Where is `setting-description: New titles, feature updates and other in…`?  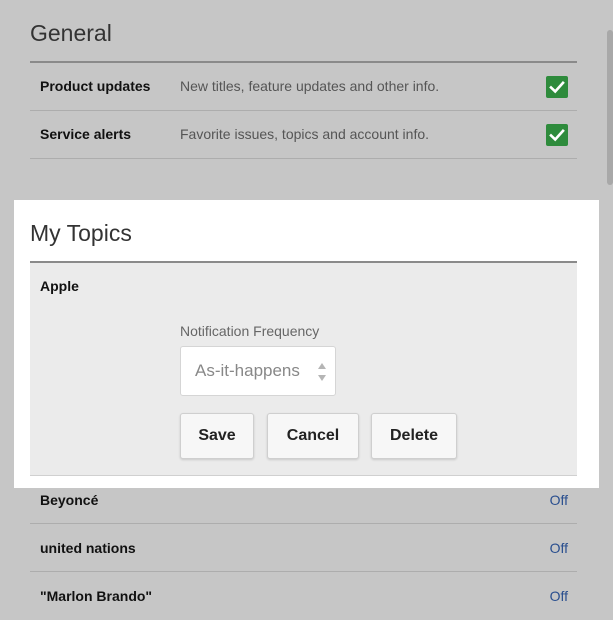
setting-description: New titles, feature updates and other in… is located at coordinates (310, 86).